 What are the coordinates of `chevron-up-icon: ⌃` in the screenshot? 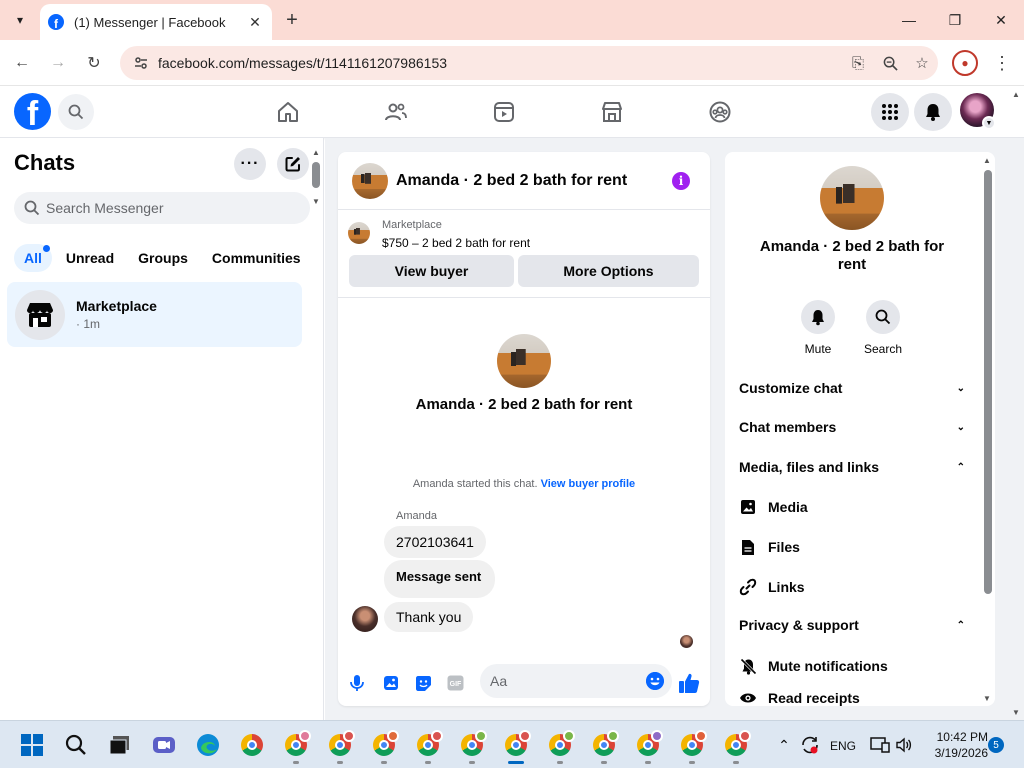 It's located at (784, 745).